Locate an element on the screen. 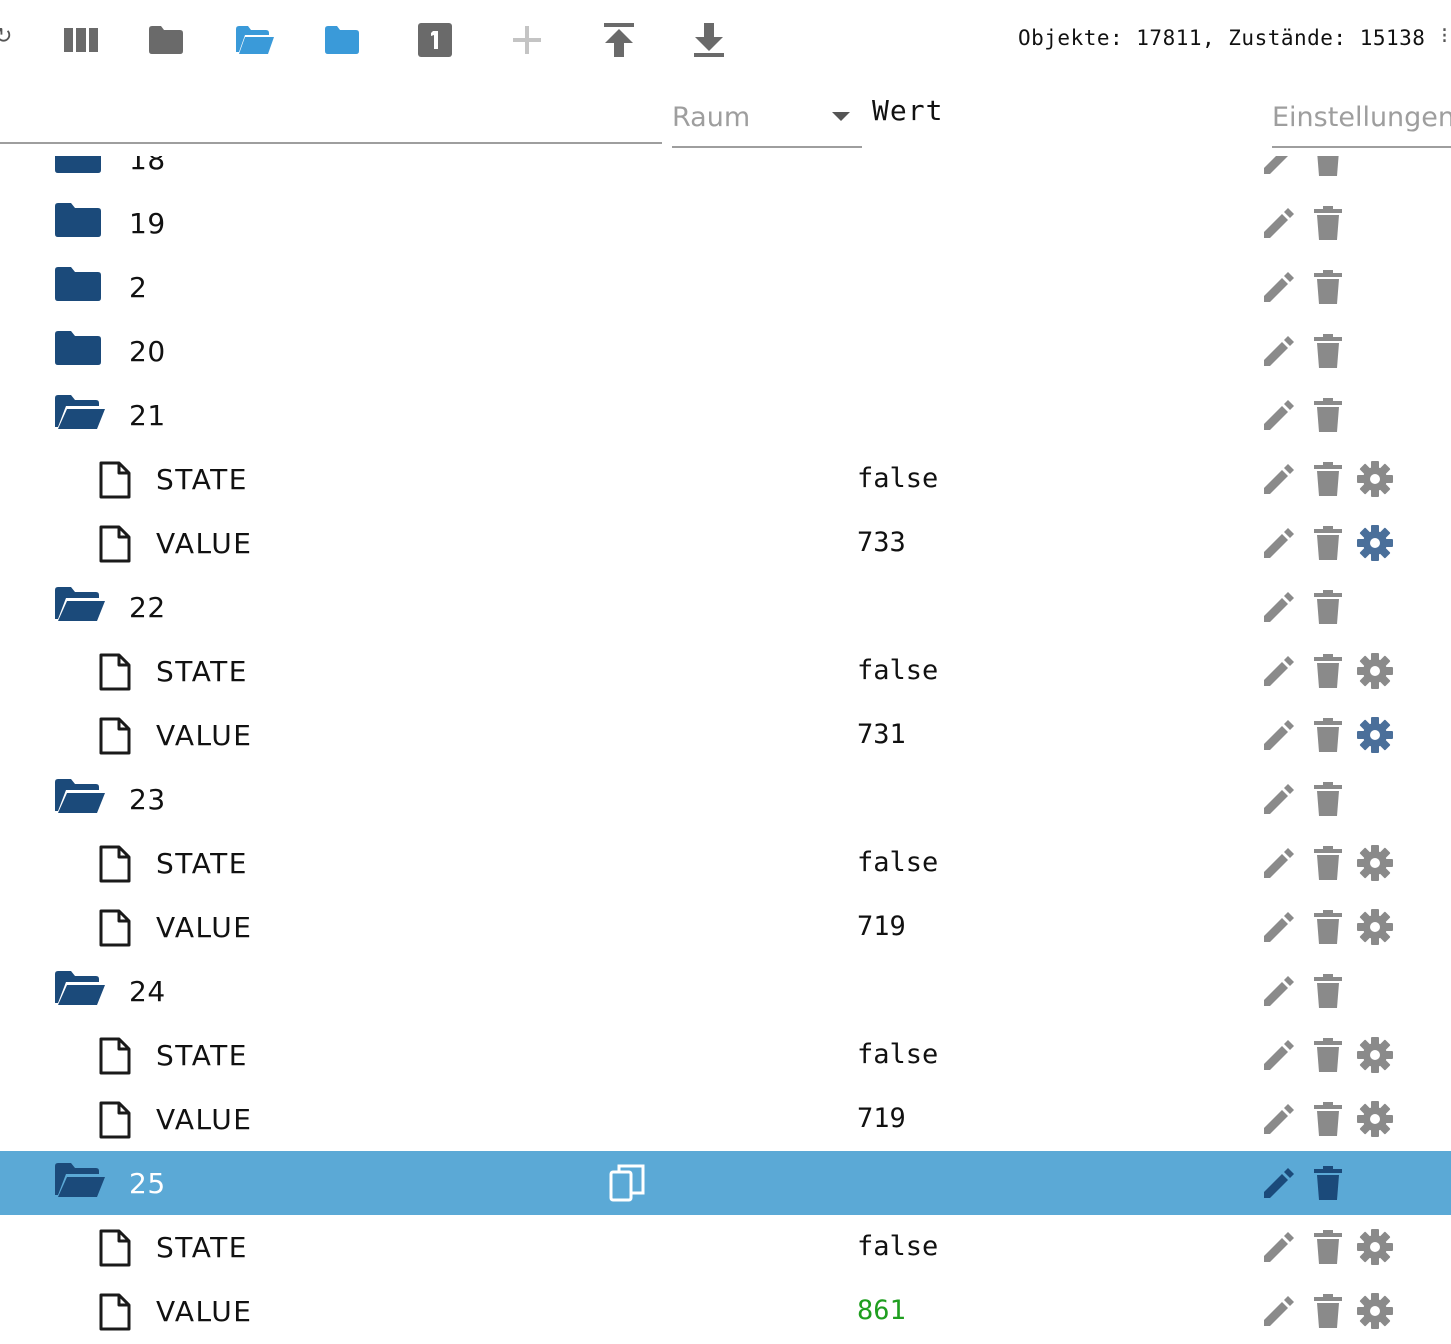 Image resolution: width=1451 pixels, height=1344 pixels. more-icon-partial: ⁝ is located at coordinates (1444, 36).